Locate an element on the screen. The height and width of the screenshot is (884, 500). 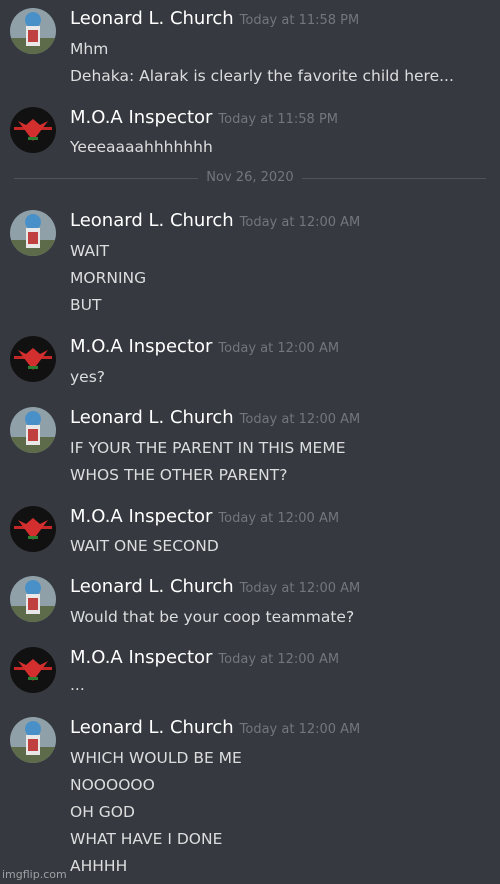
date-divider-label: Nov 26, 2020 is located at coordinates (250, 177).